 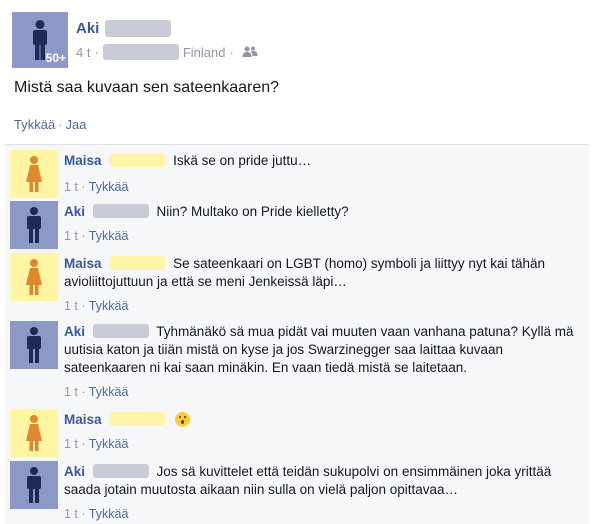 What do you see at coordinates (83, 52) in the screenshot?
I see `post-time: 4 t` at bounding box center [83, 52].